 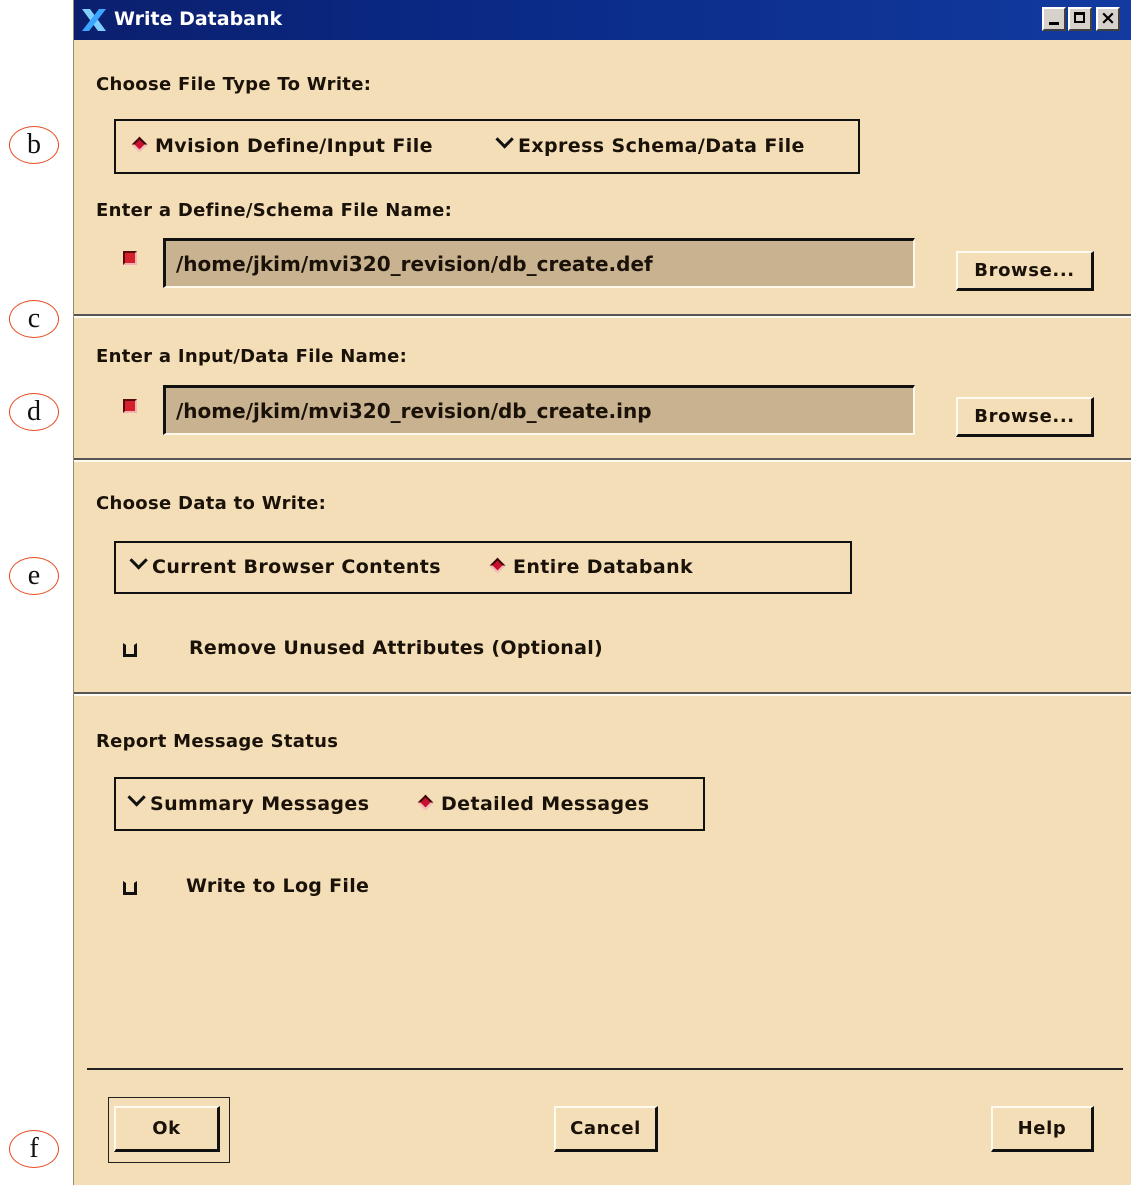 I want to click on radio-label: Detailed Messages, so click(x=545, y=804).